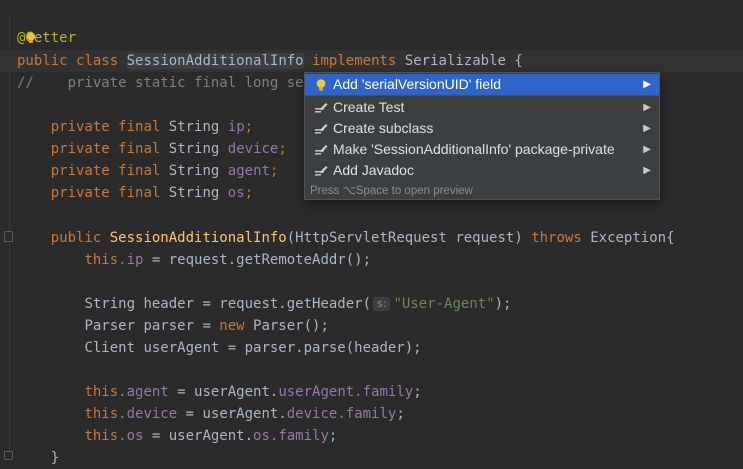 The width and height of the screenshot is (743, 469). Describe the element at coordinates (482, 107) in the screenshot. I see `popup-item-create-test: Create Test ▶` at that location.